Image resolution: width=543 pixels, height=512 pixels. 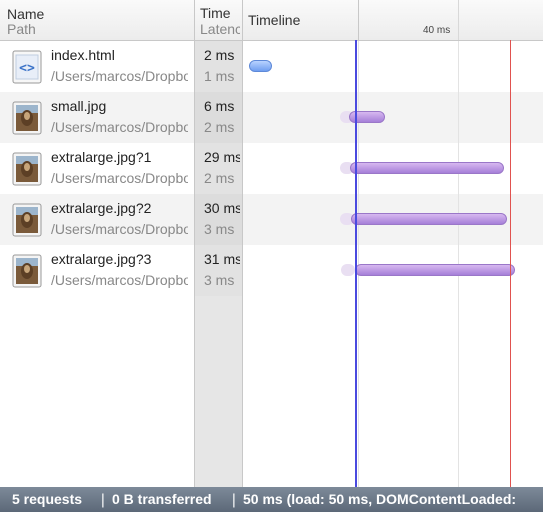 I want to click on resource-name: extralarge.jpg?1, so click(x=101, y=157).